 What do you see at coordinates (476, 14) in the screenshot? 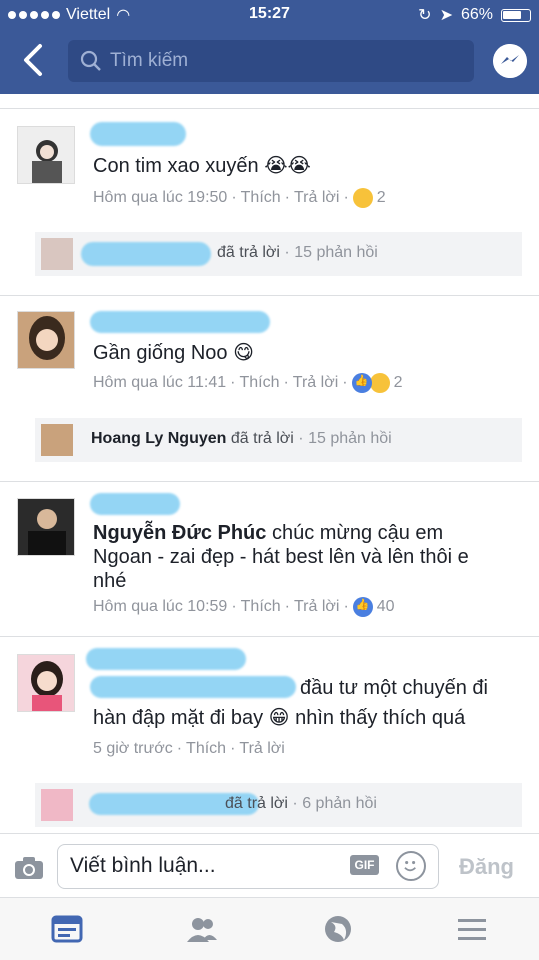
I see `battery-percent: 66%` at bounding box center [476, 14].